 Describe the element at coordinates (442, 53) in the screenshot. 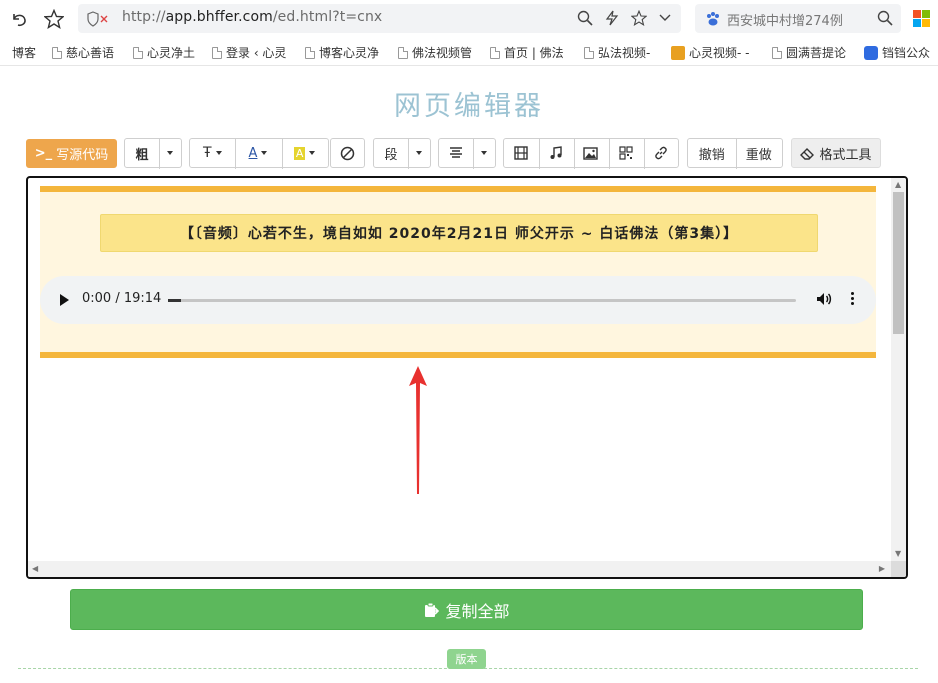

I see `bookmark-label: 佛法视频管` at that location.